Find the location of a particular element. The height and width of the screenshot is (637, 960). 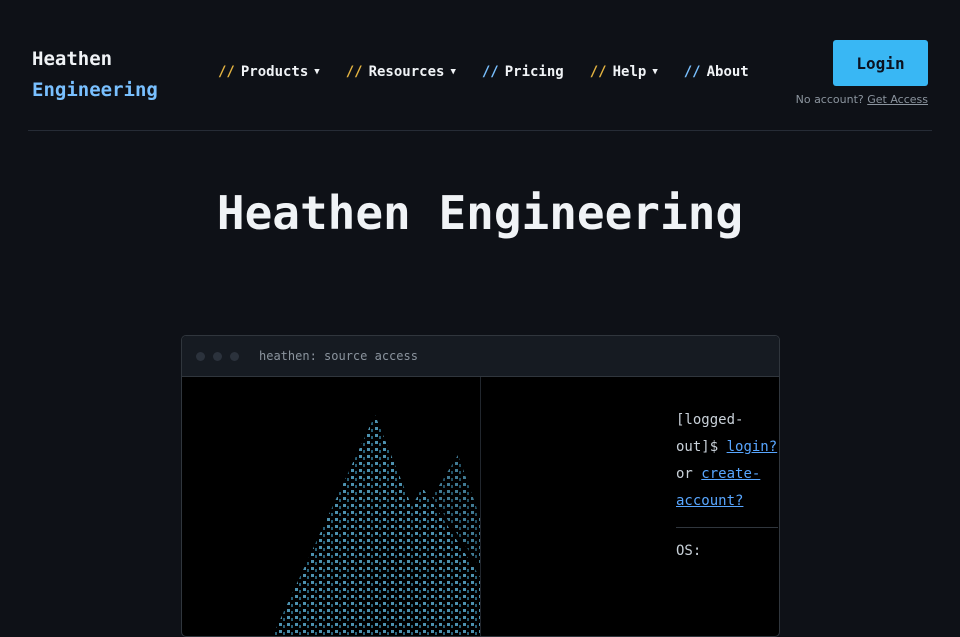

nav-item-resources: // Resources ▼ is located at coordinates (401, 72).